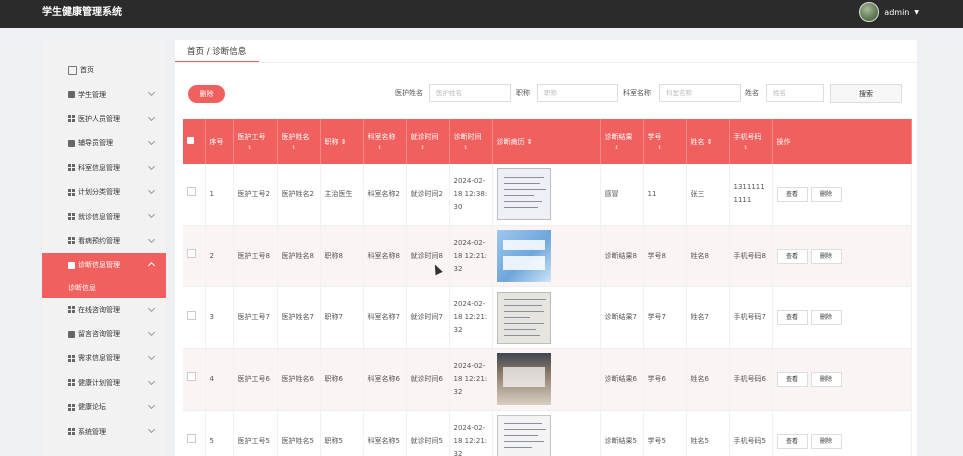 The image size is (963, 456). Describe the element at coordinates (470, 93) in the screenshot. I see `staff-name-input` at that location.